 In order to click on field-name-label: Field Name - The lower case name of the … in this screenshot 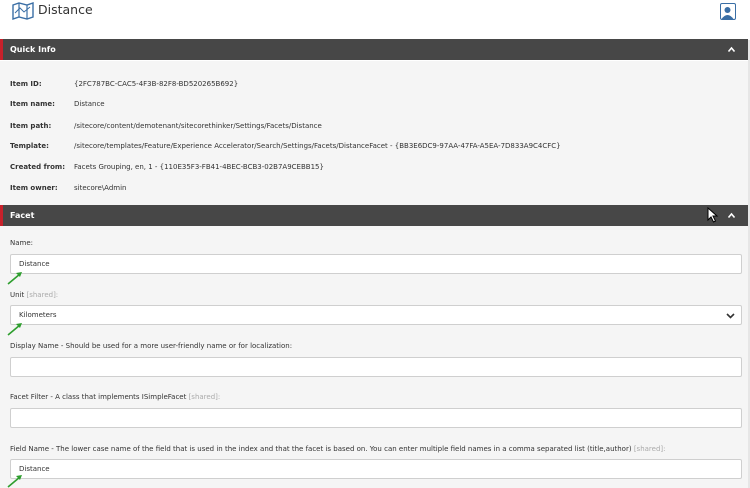, I will do `click(337, 449)`.